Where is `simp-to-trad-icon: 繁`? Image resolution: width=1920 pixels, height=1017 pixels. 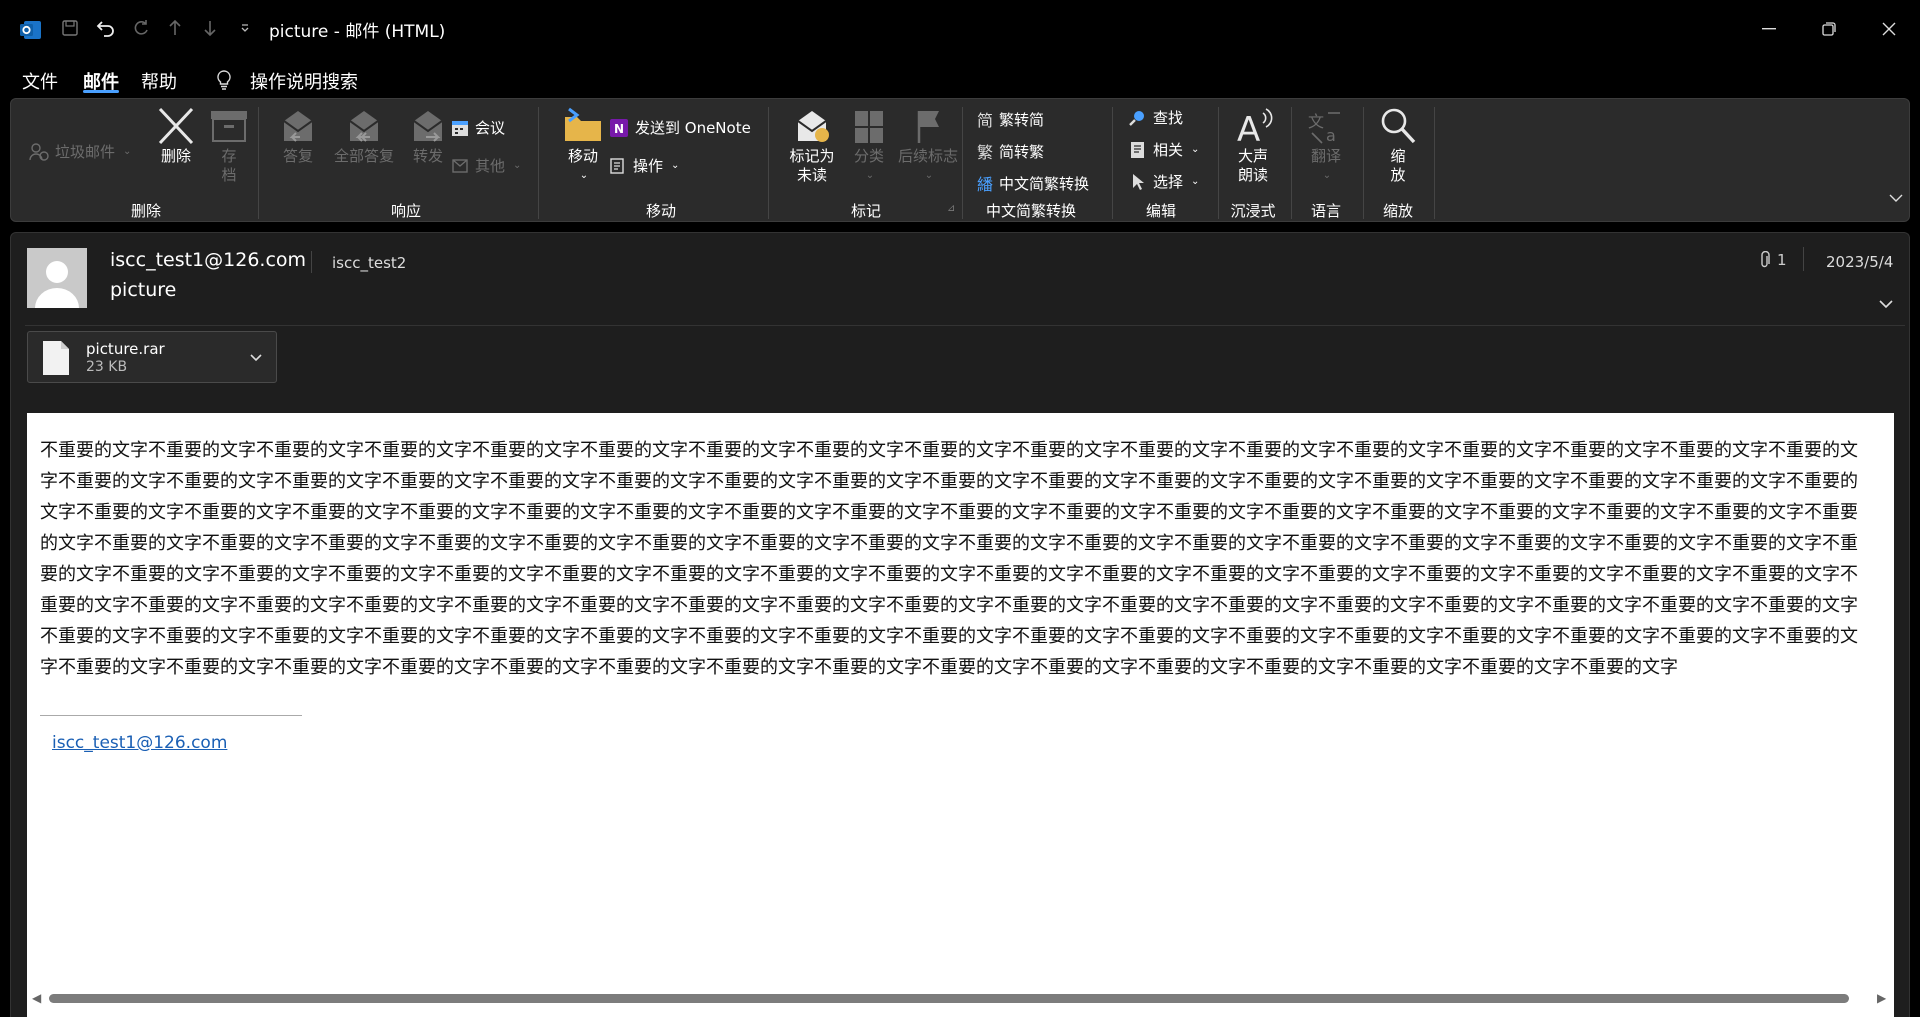
simp-to-trad-icon: 繁 is located at coordinates (985, 152).